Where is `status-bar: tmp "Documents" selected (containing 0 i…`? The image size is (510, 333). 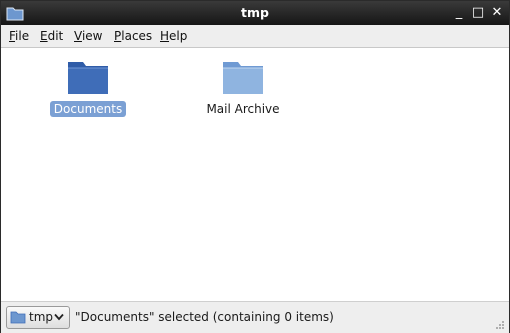 status-bar: tmp "Documents" selected (containing 0 i… is located at coordinates (255, 317).